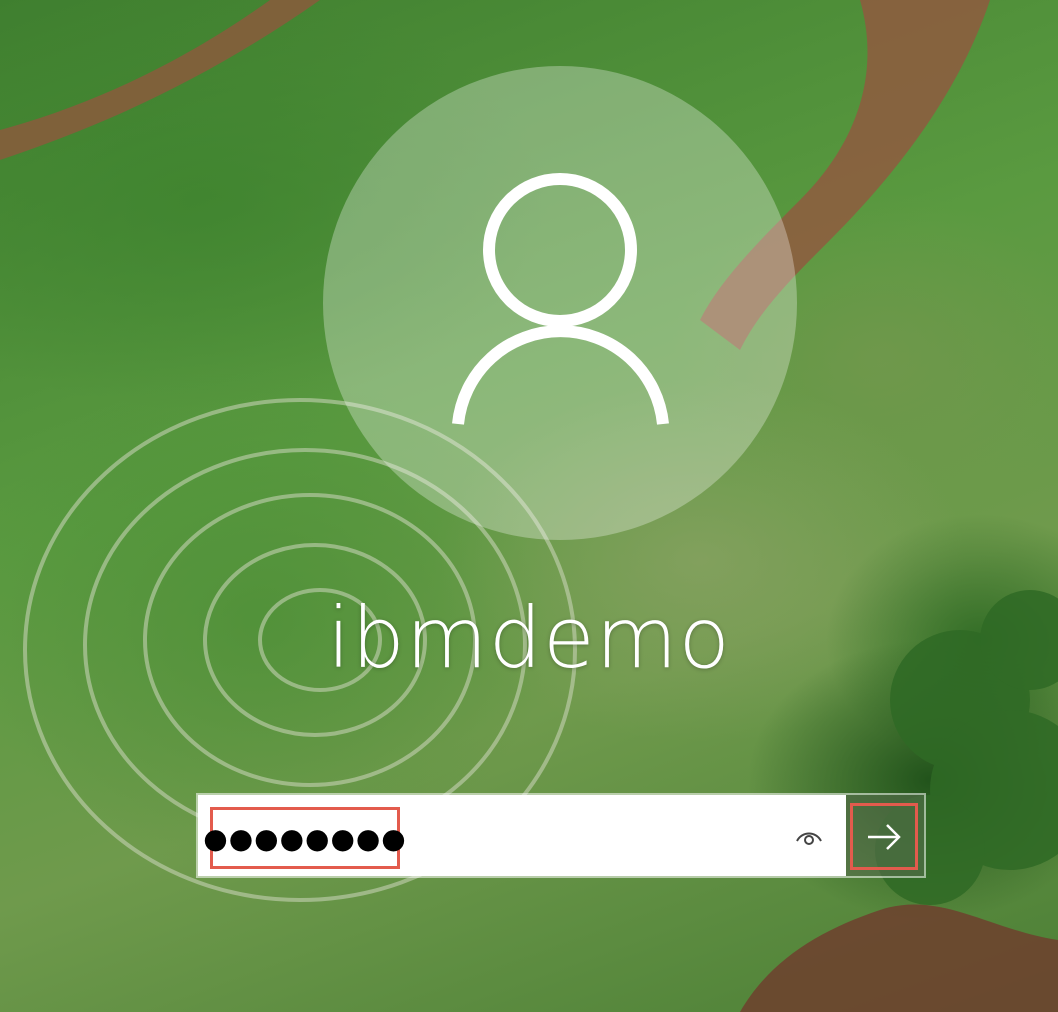 Image resolution: width=1058 pixels, height=1012 pixels. I want to click on eye-icon, so click(809, 836).